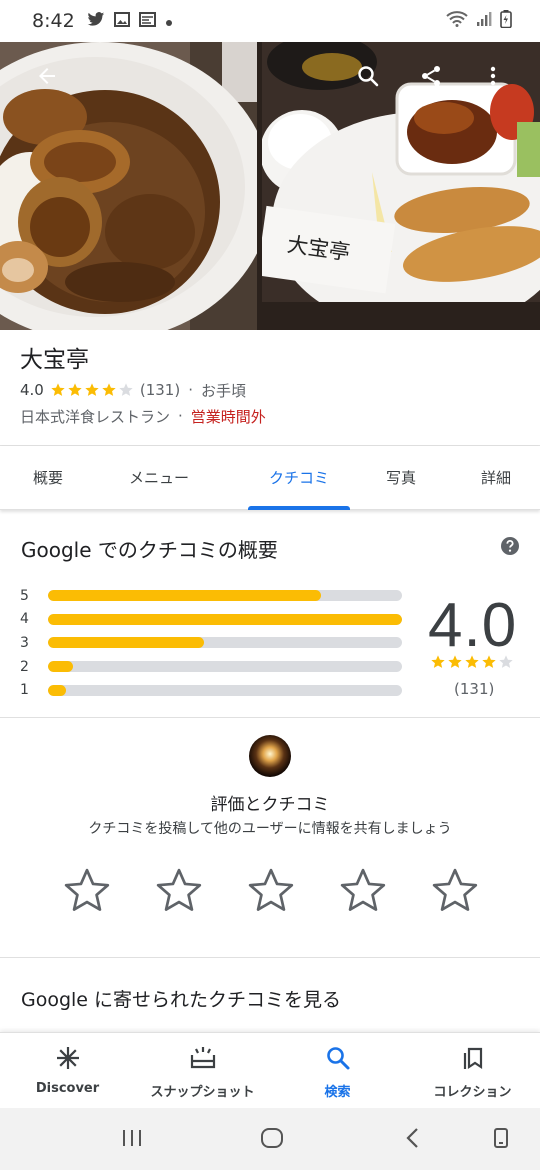  Describe the element at coordinates (270, 756) in the screenshot. I see `avatar` at that location.